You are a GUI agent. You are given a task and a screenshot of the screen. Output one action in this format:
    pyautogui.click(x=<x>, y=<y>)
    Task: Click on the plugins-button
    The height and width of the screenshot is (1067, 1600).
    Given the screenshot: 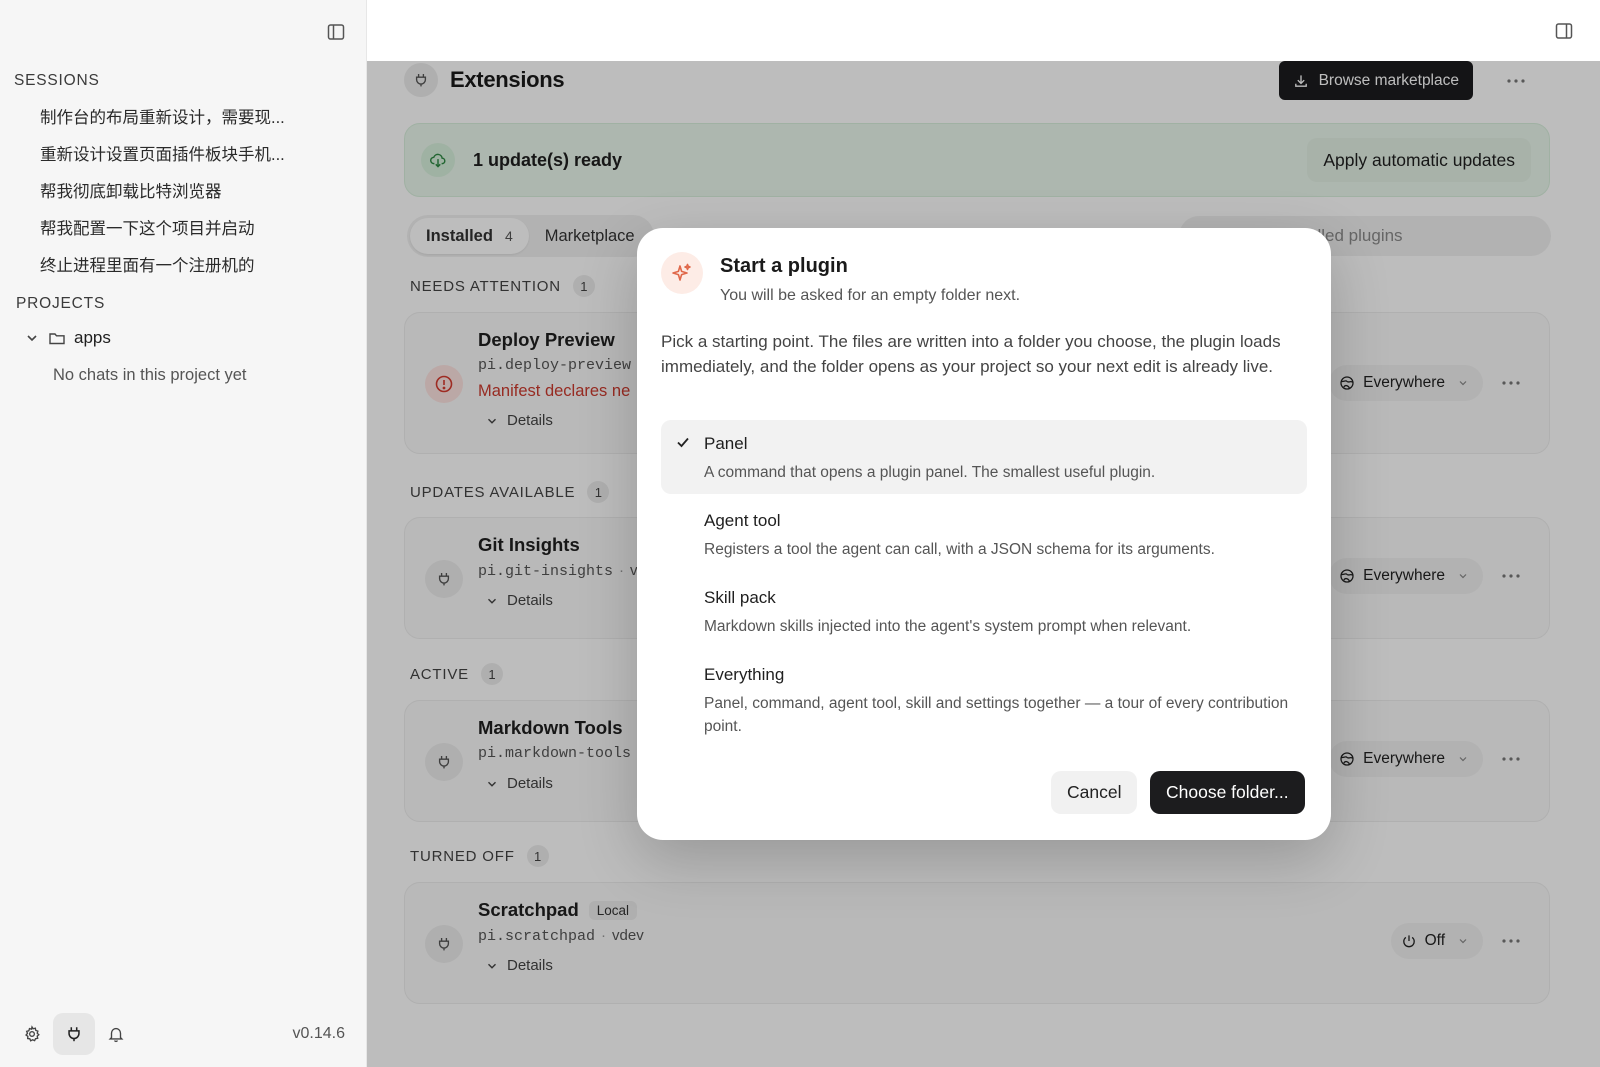 What is the action you would take?
    pyautogui.click(x=74, y=1034)
    